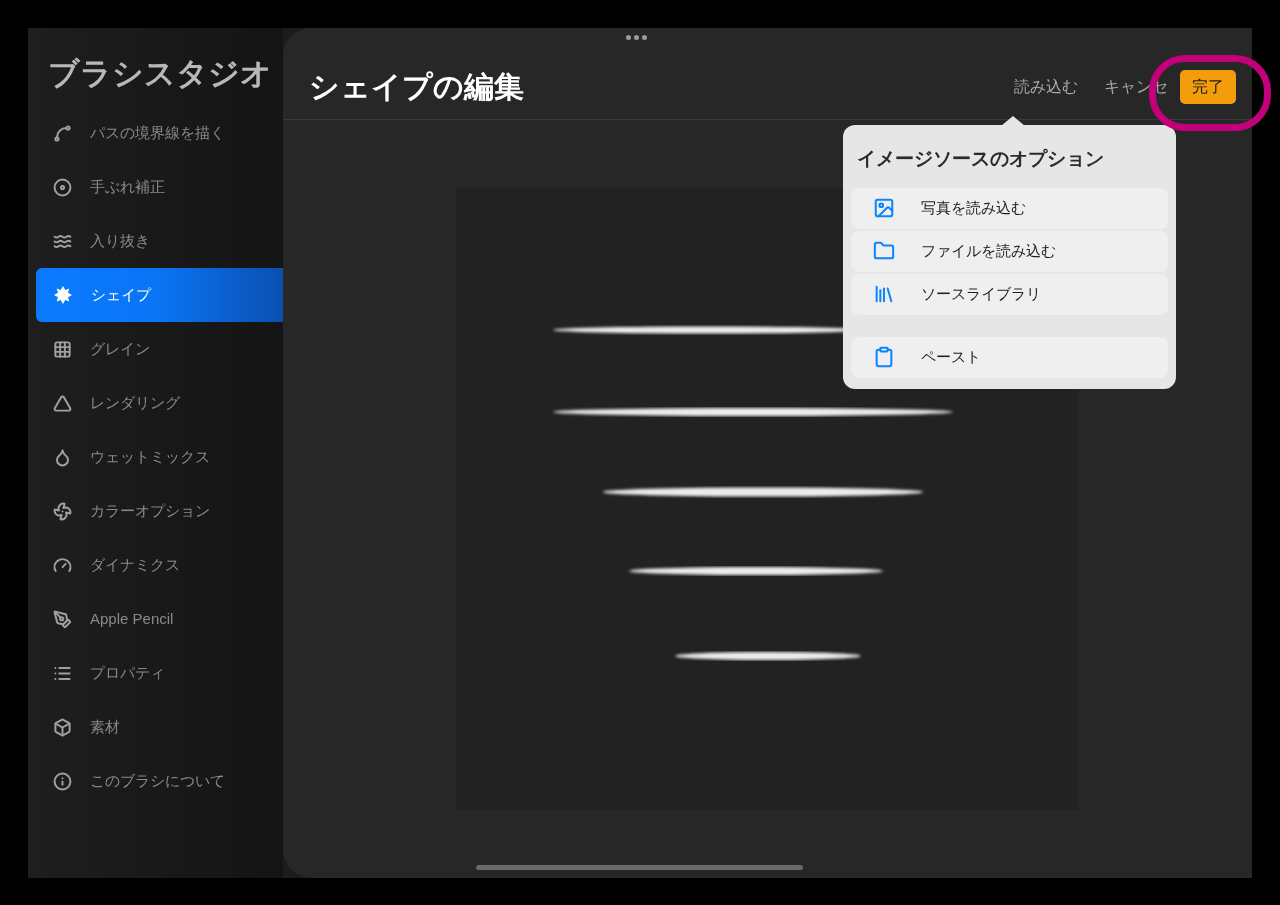 This screenshot has height=905, width=1280. What do you see at coordinates (159, 727) in the screenshot?
I see `sidebar-item: 素材` at bounding box center [159, 727].